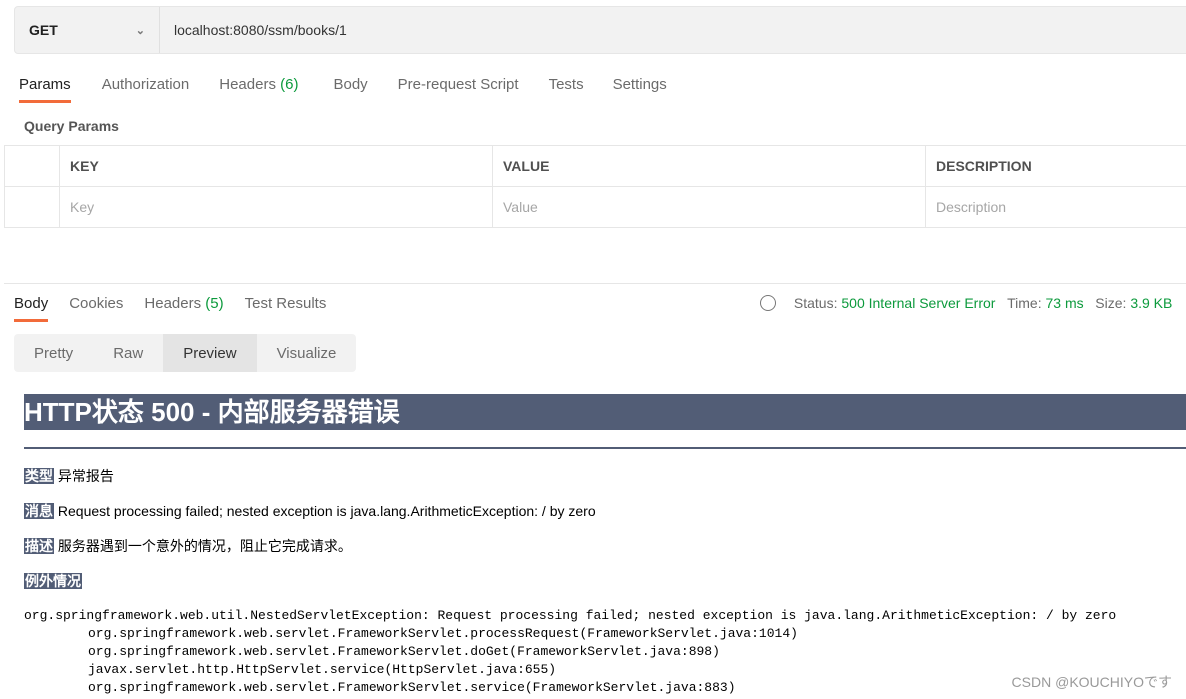 Image resolution: width=1186 pixels, height=699 pixels. Describe the element at coordinates (350, 89) in the screenshot. I see `tab-body: Body` at that location.